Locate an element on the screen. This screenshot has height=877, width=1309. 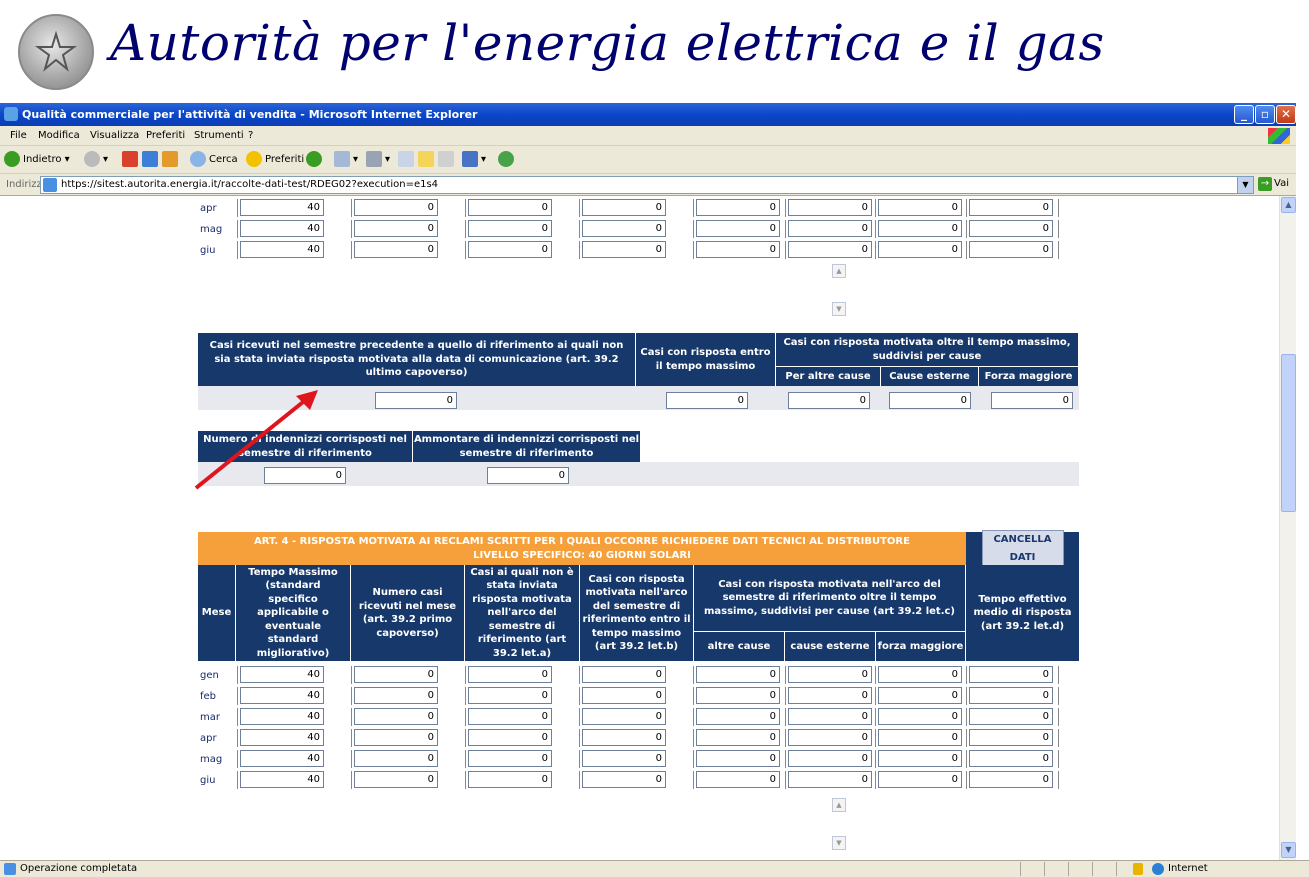
minimize-button: _ is located at coordinates (1244, 114).